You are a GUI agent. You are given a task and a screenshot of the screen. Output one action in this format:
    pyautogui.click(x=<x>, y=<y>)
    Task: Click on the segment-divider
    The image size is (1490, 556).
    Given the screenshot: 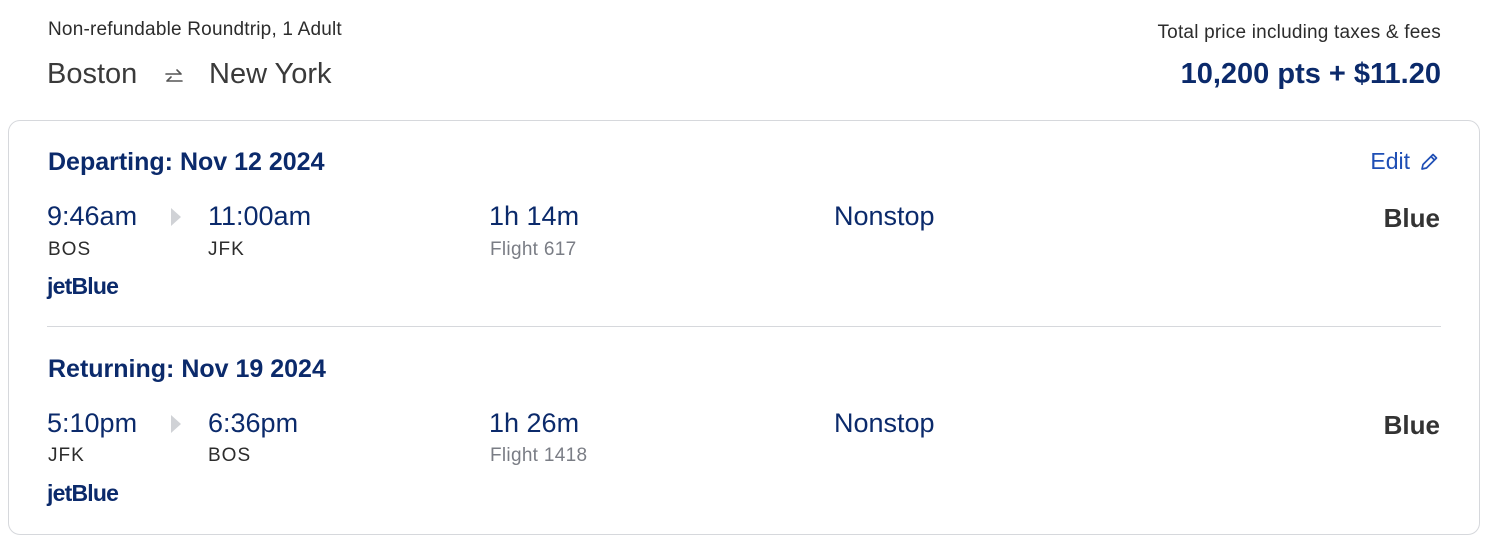 What is the action you would take?
    pyautogui.click(x=744, y=326)
    